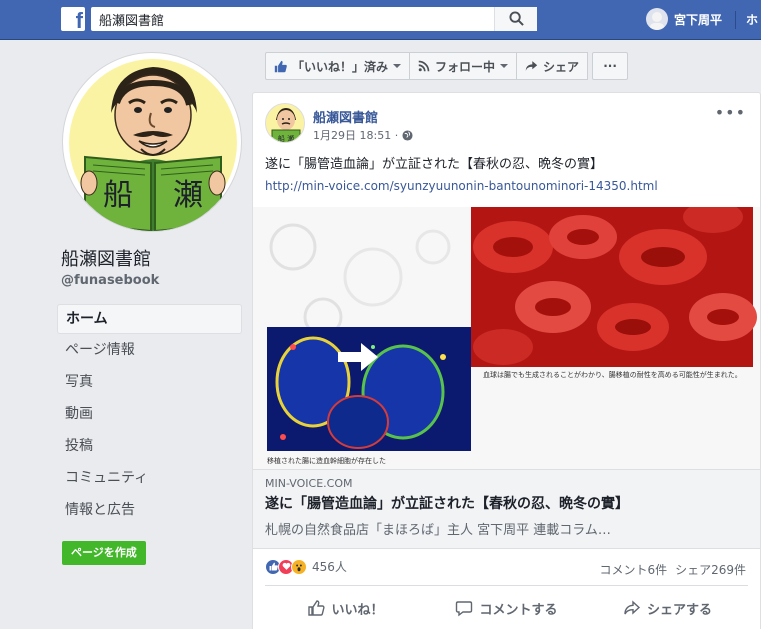  Describe the element at coordinates (518, 610) in the screenshot. I see `comment-button-label: コメントする` at that location.